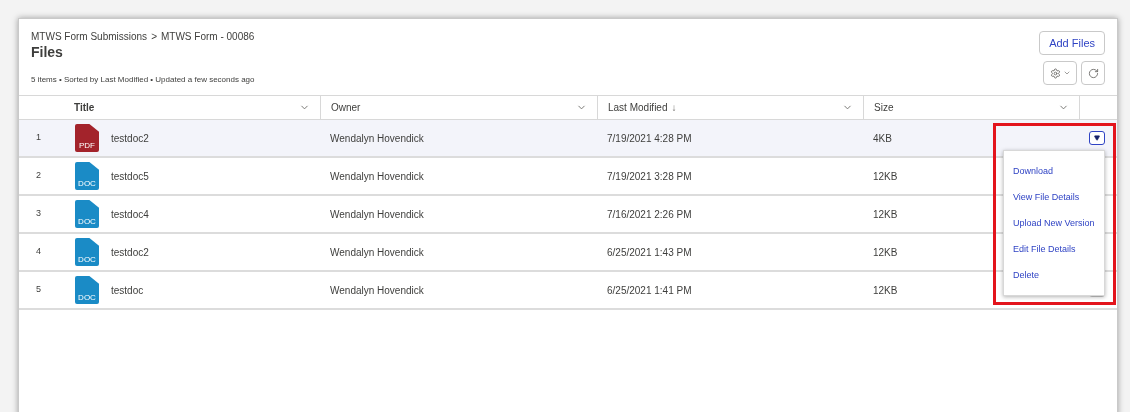 Image resolution: width=1130 pixels, height=412 pixels. Describe the element at coordinates (143, 80) in the screenshot. I see `list-summary: 5 items • Sorted by Last Modified • Updated a few seconds ago` at that location.